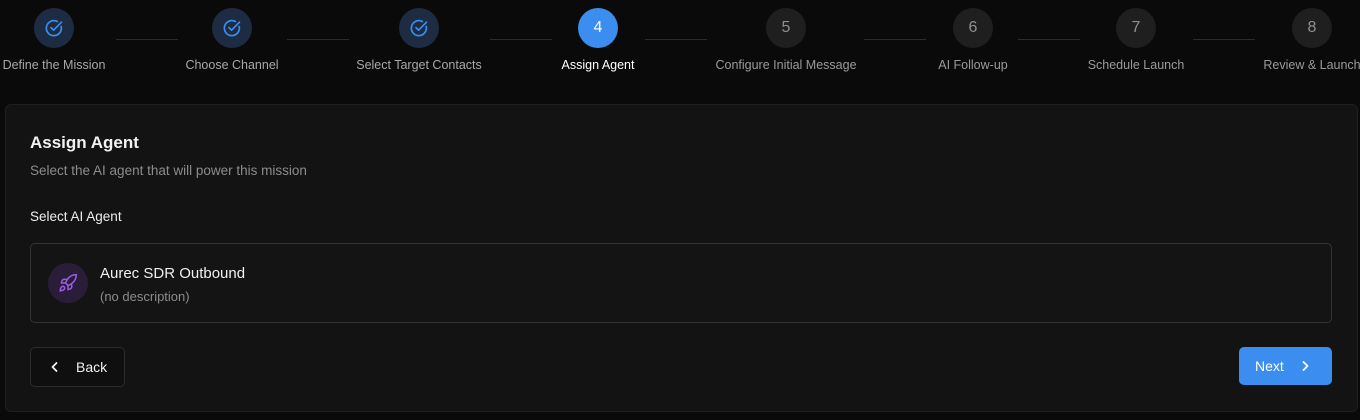 Image resolution: width=1360 pixels, height=420 pixels. What do you see at coordinates (55, 367) in the screenshot?
I see `chevron-left-icon` at bounding box center [55, 367].